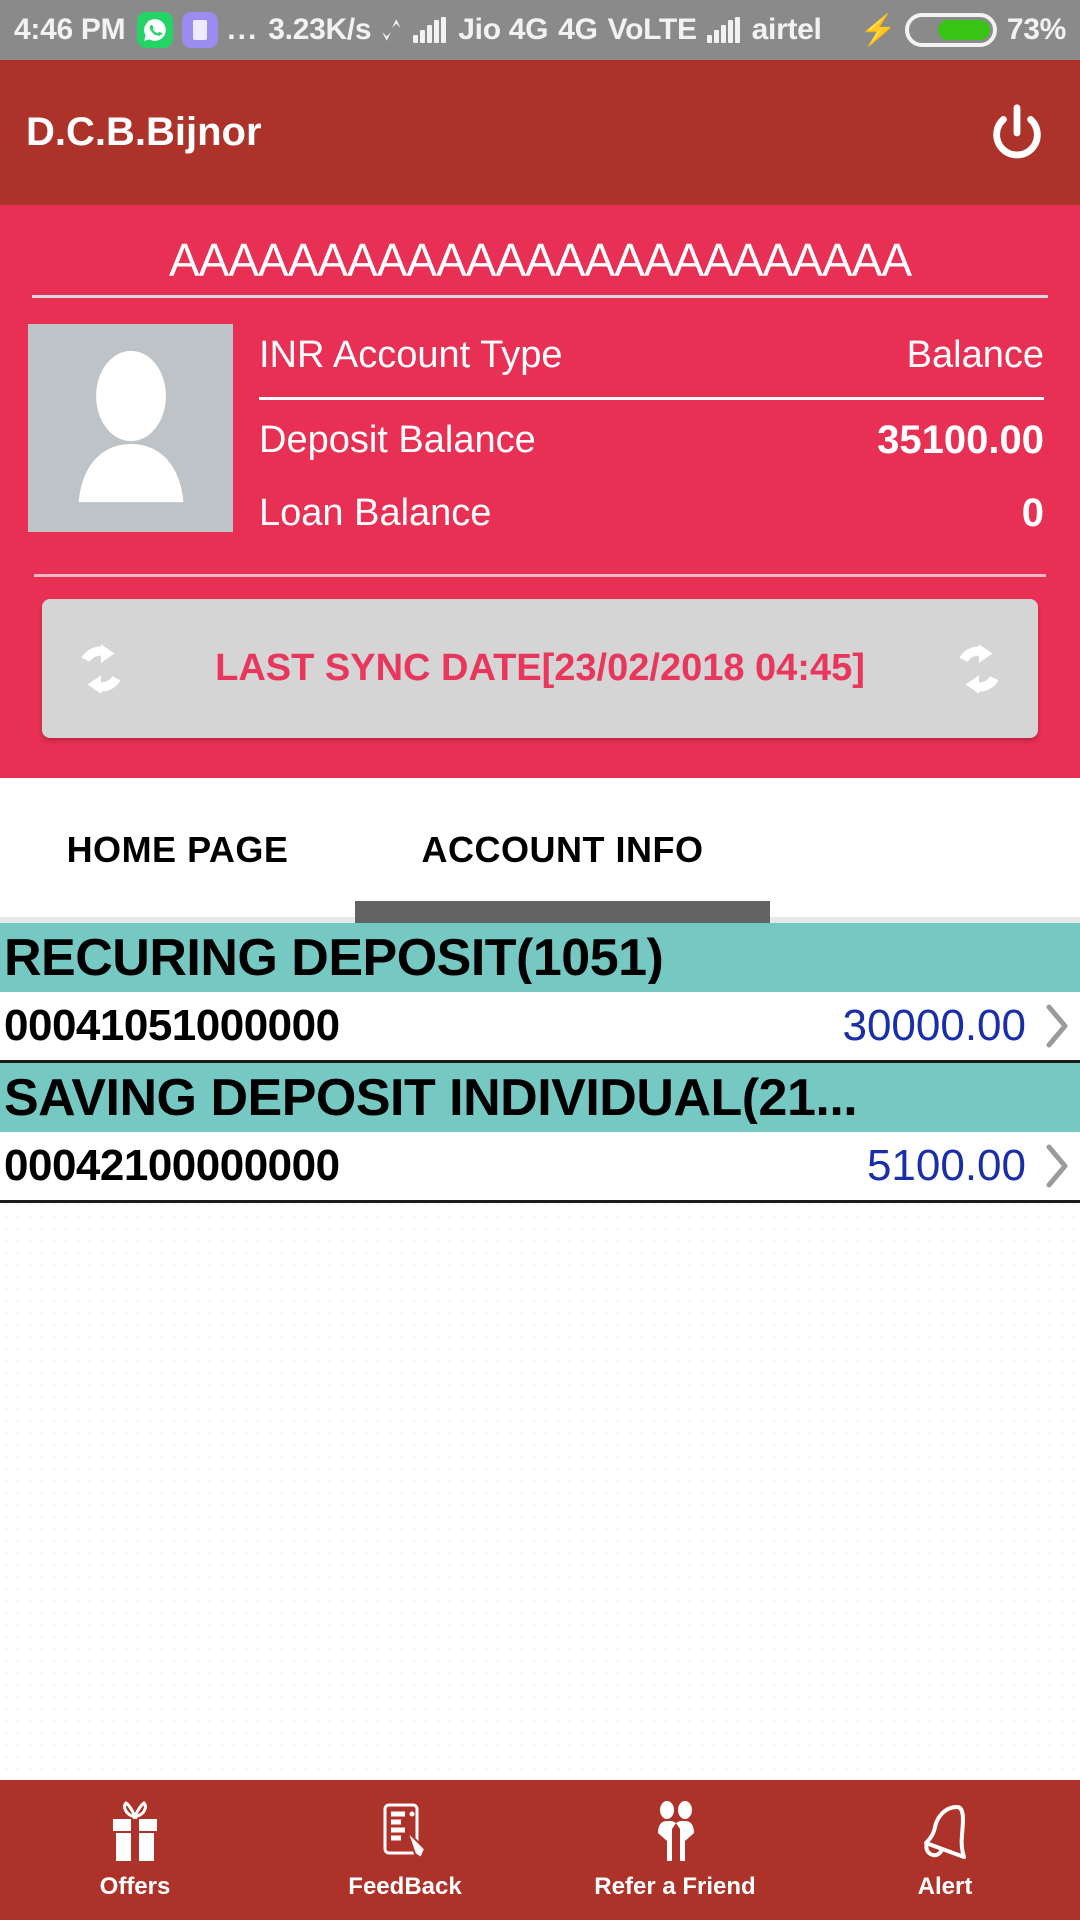  I want to click on nav-item-offers: Offers, so click(135, 1850).